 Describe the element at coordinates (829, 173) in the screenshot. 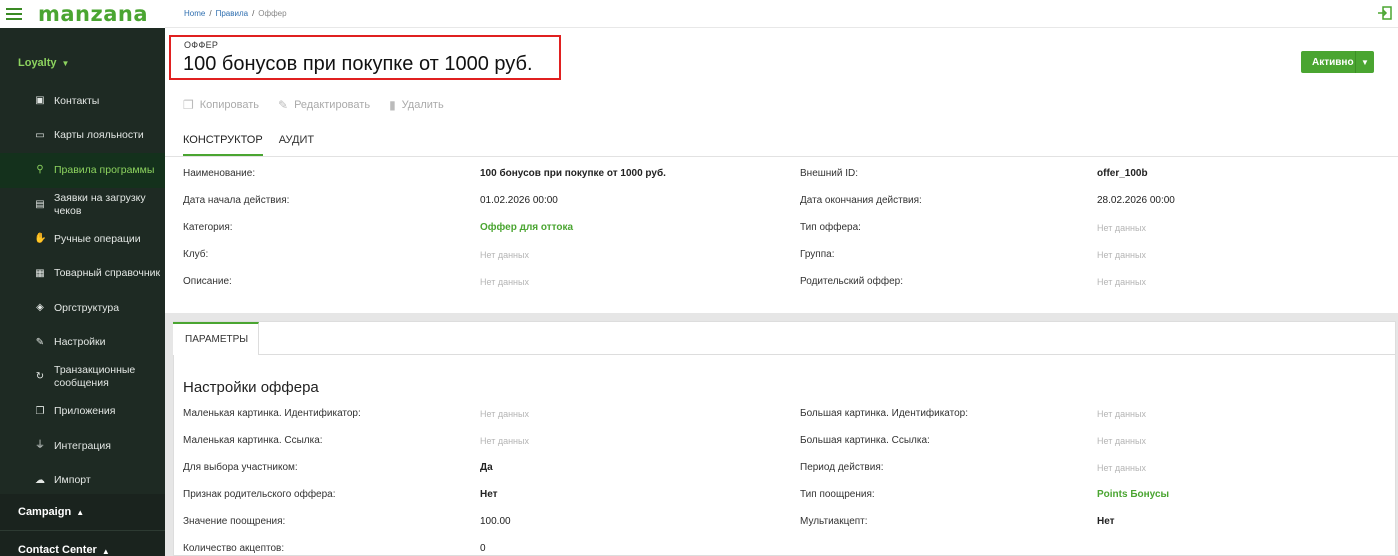

I see `field-label-external-id: Внешний ID:` at that location.